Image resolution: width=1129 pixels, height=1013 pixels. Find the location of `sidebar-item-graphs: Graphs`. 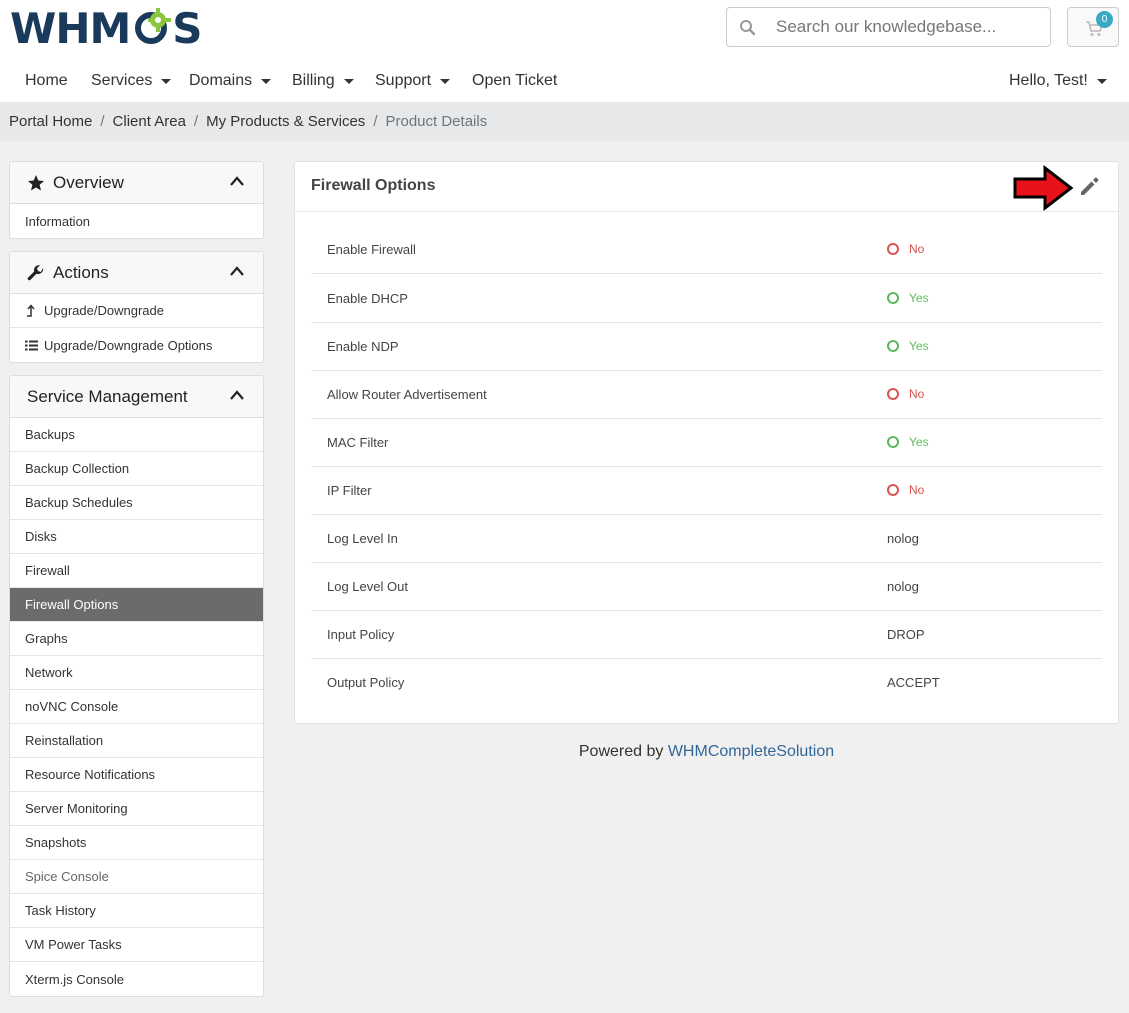

sidebar-item-graphs: Graphs is located at coordinates (136, 639).